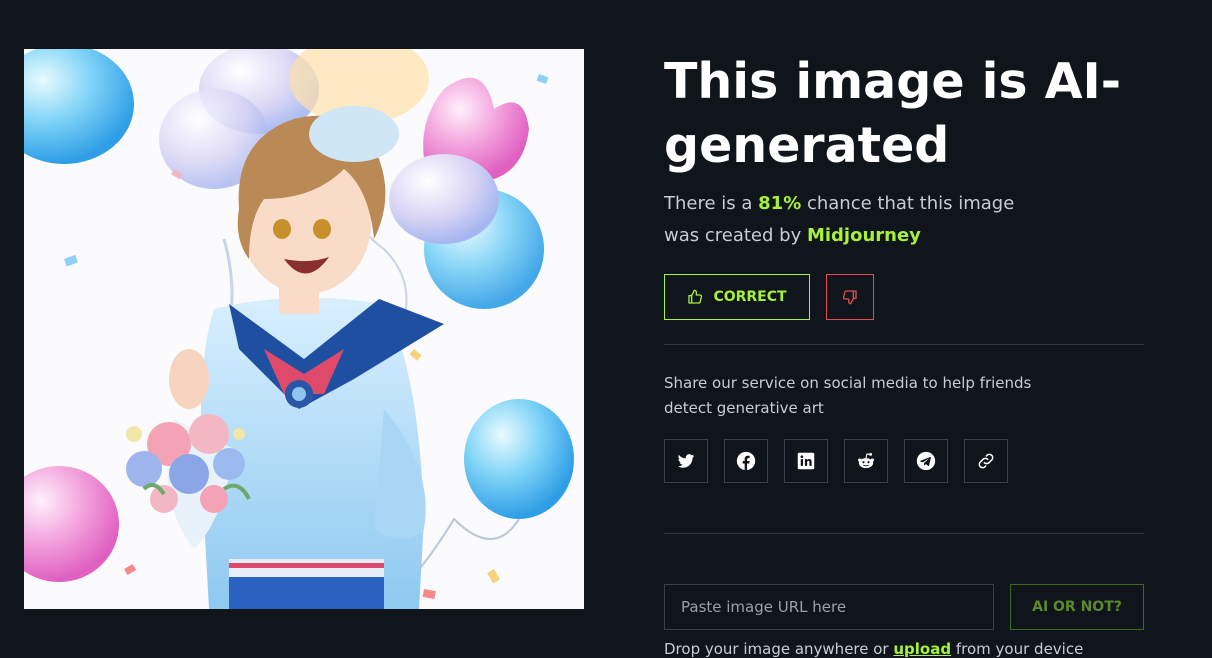 The width and height of the screenshot is (1212, 658). Describe the element at coordinates (711, 203) in the screenshot. I see `result-prefix: There is a` at that location.